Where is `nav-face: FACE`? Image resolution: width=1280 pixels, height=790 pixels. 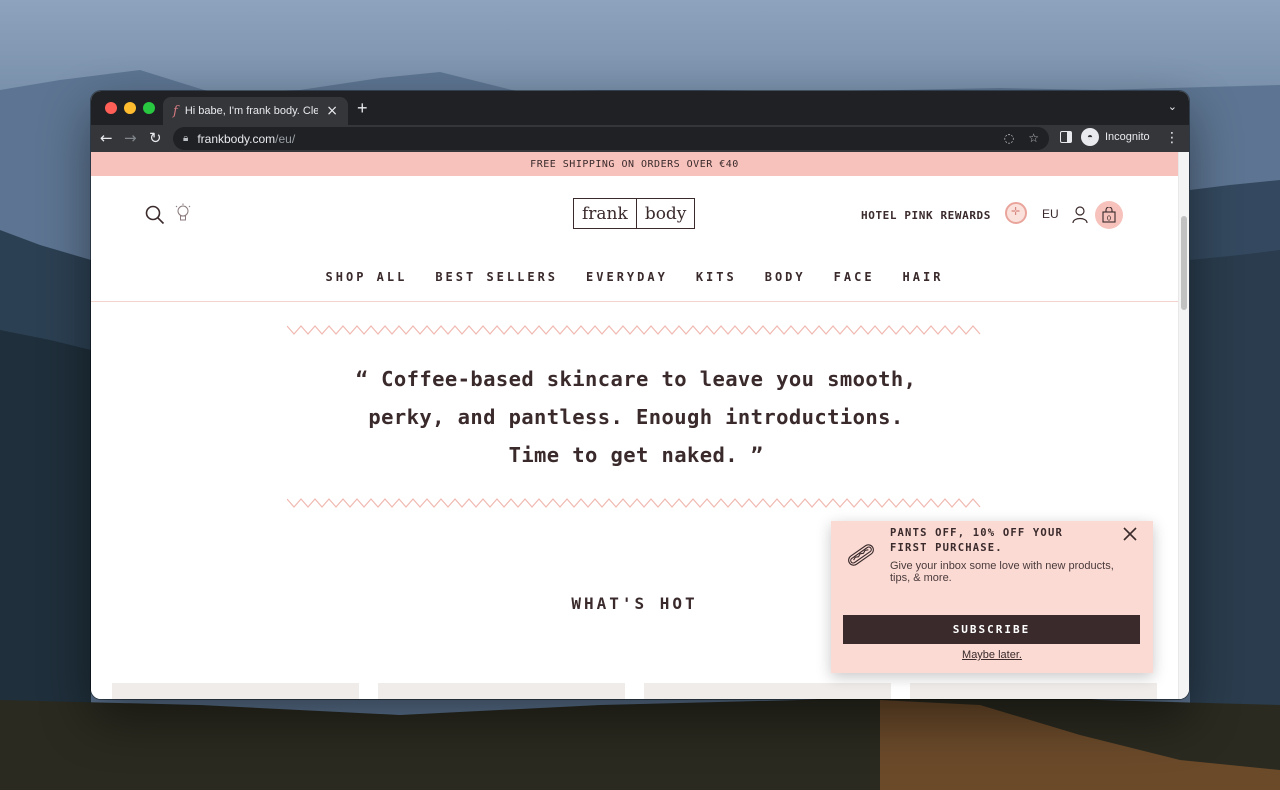 nav-face: FACE is located at coordinates (854, 277).